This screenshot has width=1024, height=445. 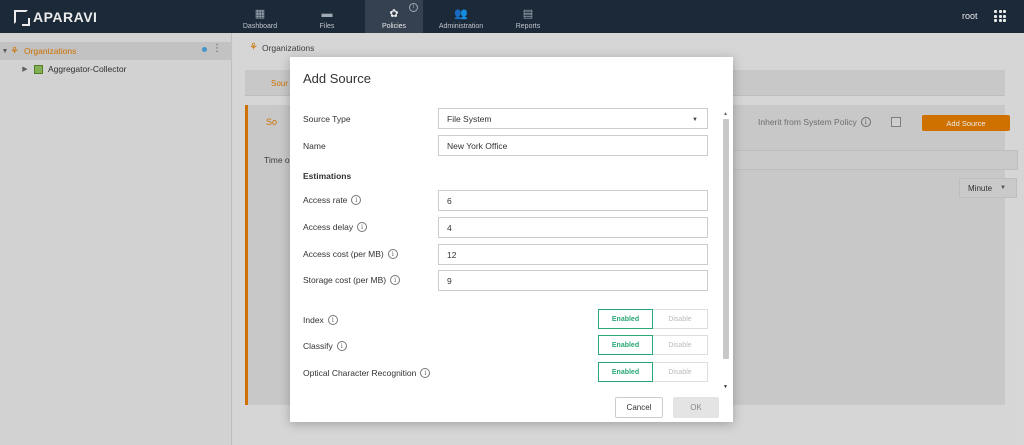 What do you see at coordinates (337, 78) in the screenshot?
I see `modal-title: Add Source` at bounding box center [337, 78].